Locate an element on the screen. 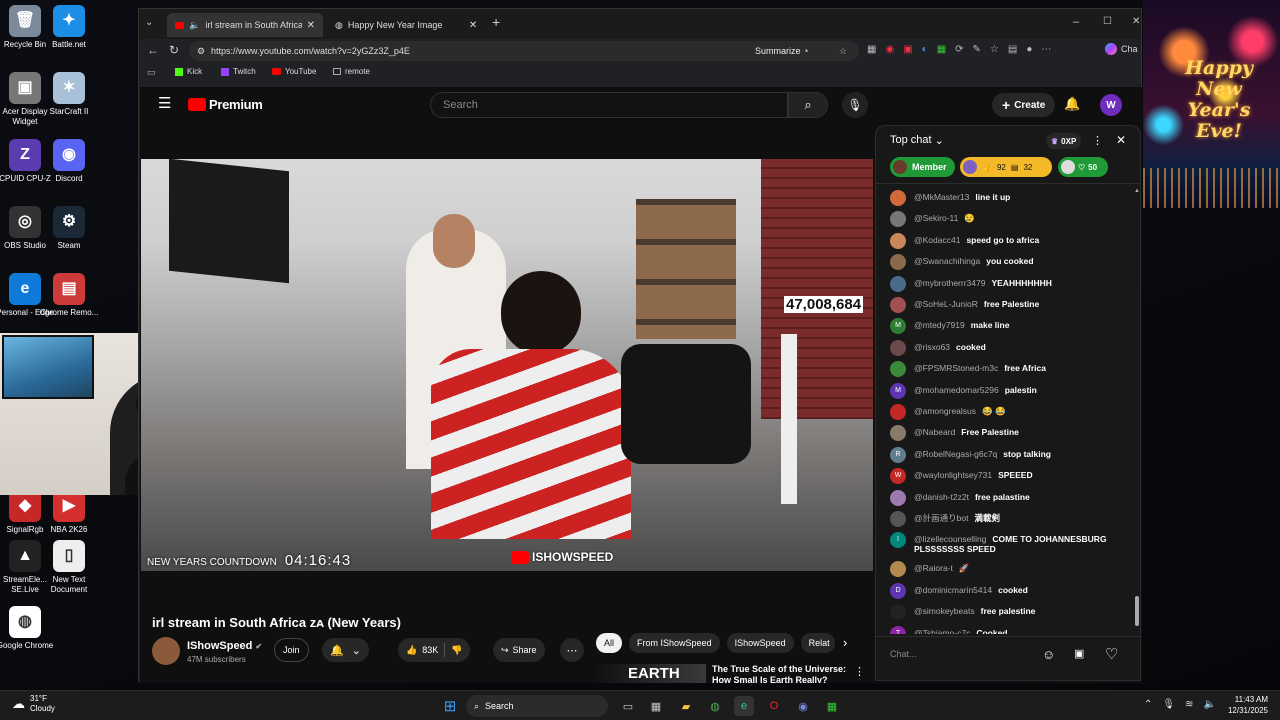  chat-author: @Nabeard is located at coordinates (934, 432).